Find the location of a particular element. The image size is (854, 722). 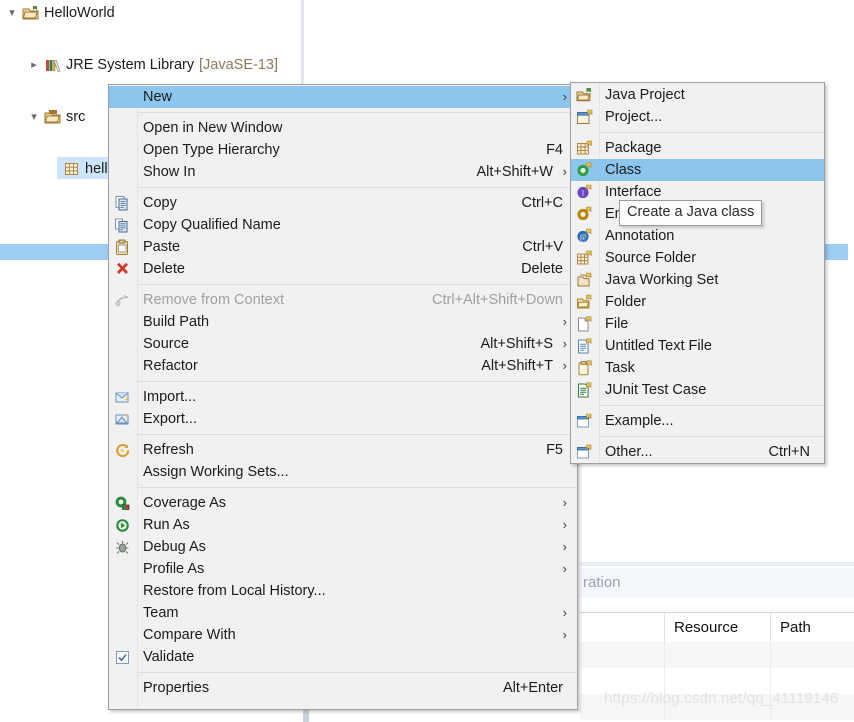

problems-tab-strip is located at coordinates (717, 564).